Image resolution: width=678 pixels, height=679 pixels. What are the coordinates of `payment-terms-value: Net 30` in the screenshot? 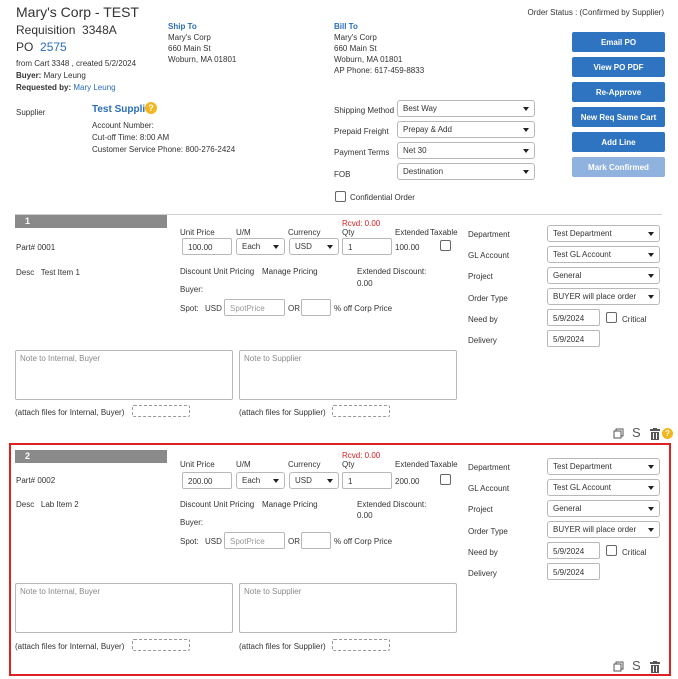 It's located at (415, 150).